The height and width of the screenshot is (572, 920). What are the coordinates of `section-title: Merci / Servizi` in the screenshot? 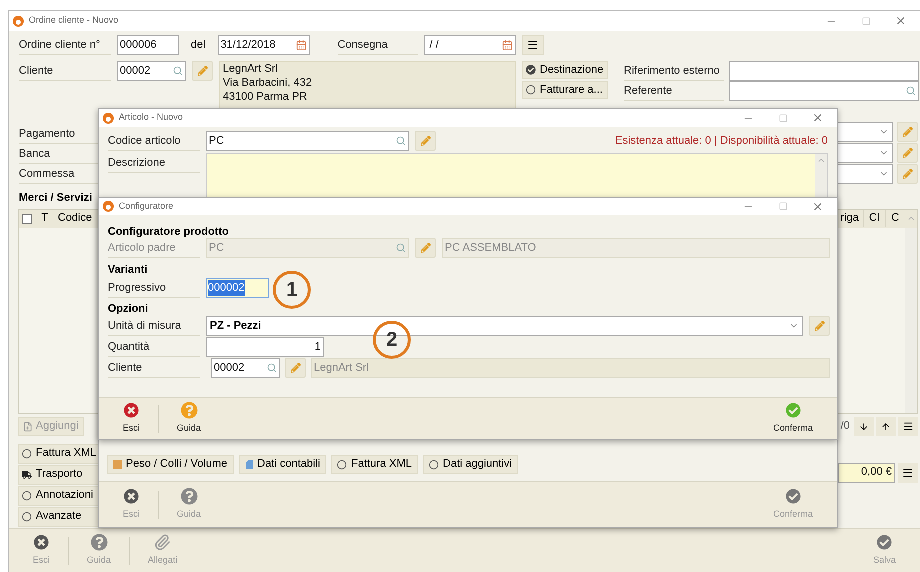 It's located at (55, 198).